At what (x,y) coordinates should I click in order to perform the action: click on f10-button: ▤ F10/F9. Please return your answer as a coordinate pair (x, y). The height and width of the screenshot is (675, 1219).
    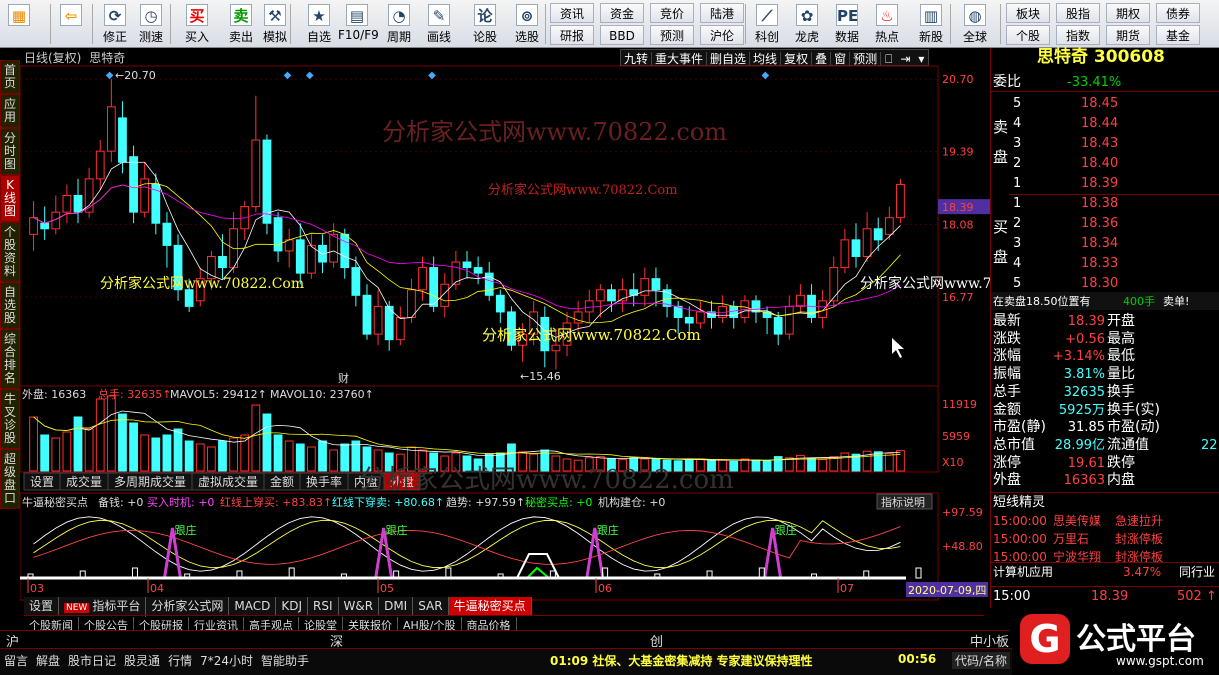
    Looking at the image, I should click on (358, 24).